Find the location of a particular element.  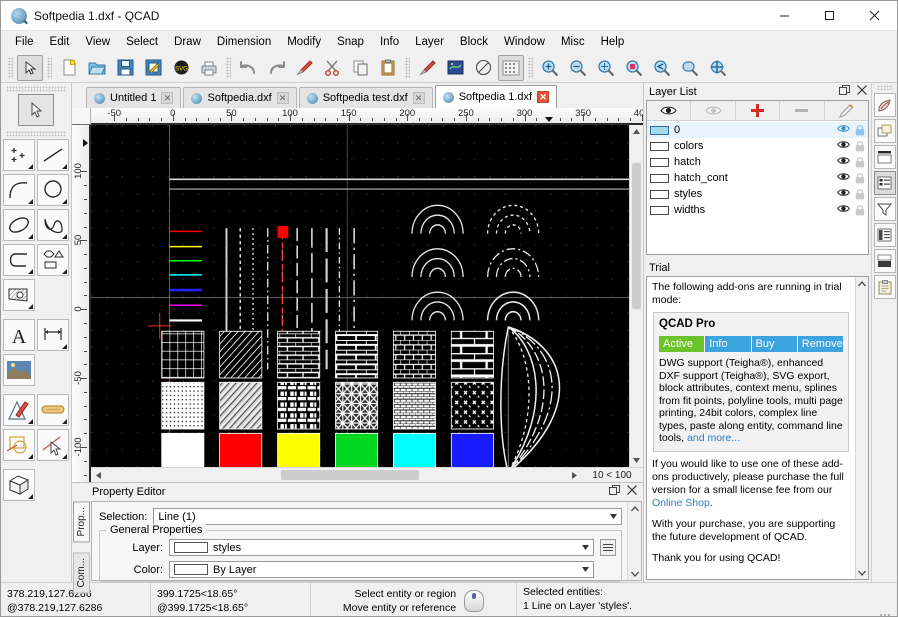

zoom-pan-button is located at coordinates (718, 68).